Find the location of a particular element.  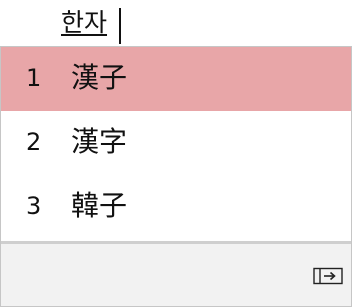

candidate-number: 2 is located at coordinates (34, 142).